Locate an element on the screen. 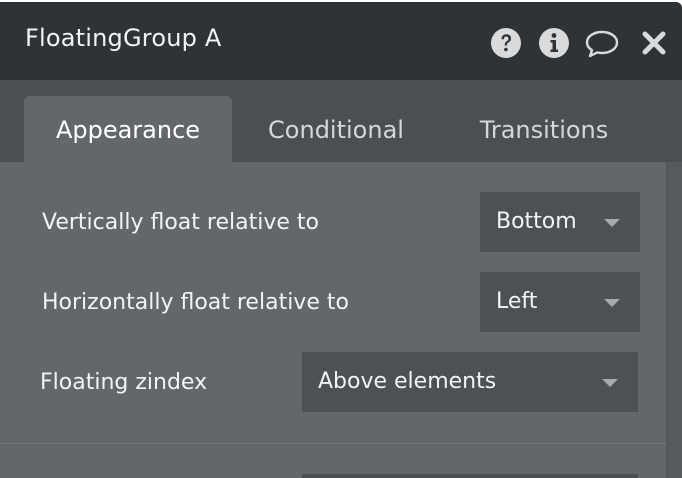  floating-zindex-label: Floating zindex is located at coordinates (124, 382).